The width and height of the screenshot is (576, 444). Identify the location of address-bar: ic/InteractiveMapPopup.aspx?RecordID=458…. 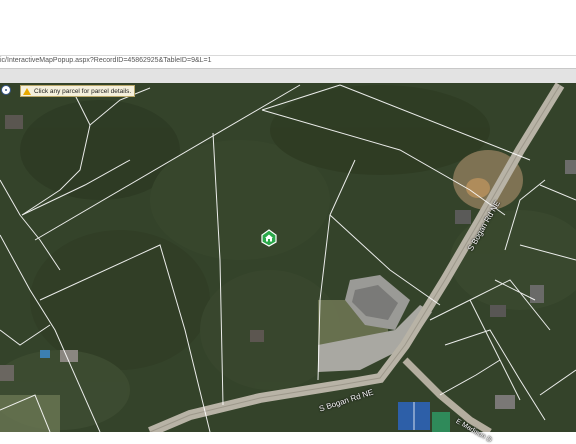
(288, 62).